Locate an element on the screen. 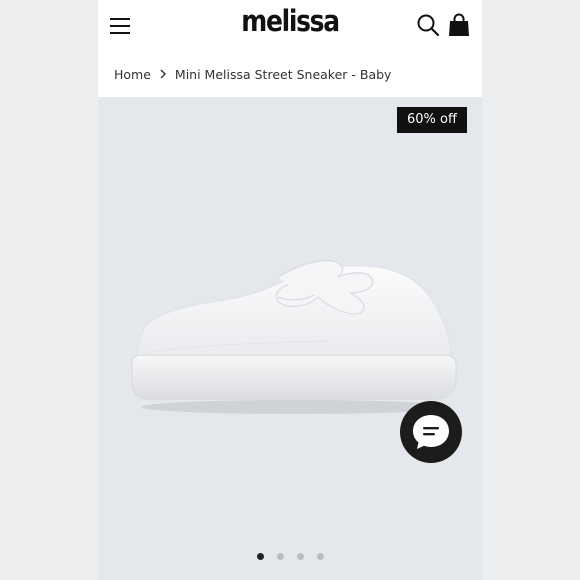 This screenshot has width=580, height=580. breadcrumb-current: Mini Melissa Street Sneaker - Baby is located at coordinates (283, 74).